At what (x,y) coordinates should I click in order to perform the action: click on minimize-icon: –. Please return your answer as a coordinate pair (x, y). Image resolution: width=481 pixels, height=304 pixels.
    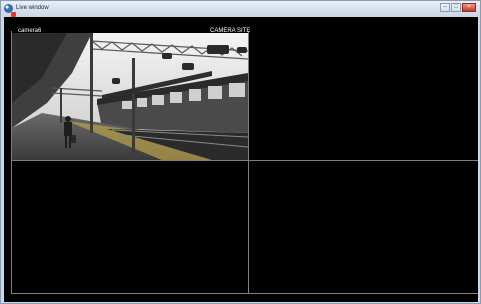
    Looking at the image, I should click on (445, 7).